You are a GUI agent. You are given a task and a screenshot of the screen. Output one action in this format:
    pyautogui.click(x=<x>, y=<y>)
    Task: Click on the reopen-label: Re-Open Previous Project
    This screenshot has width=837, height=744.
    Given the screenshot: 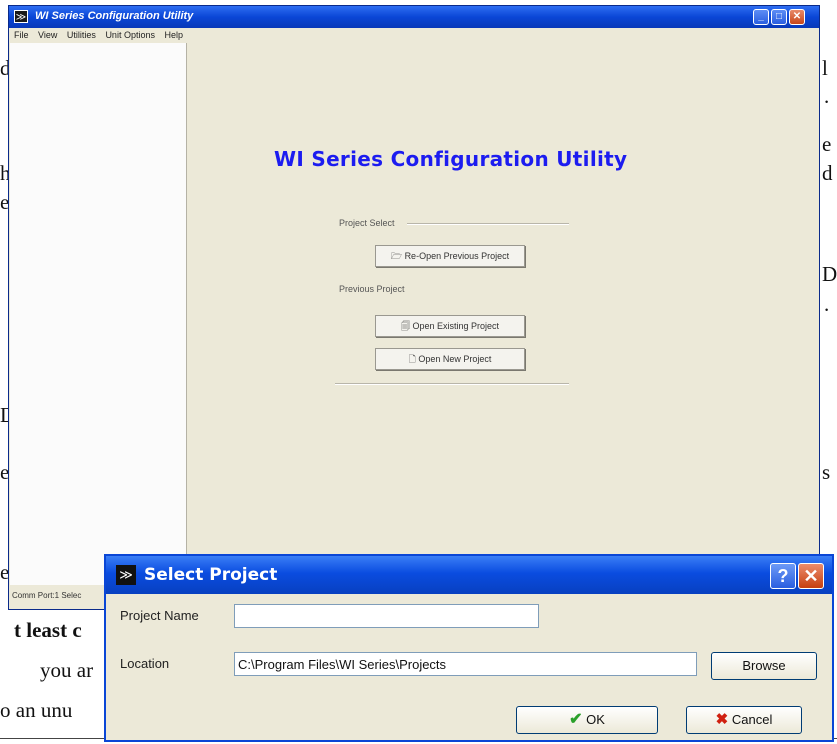 What is the action you would take?
    pyautogui.click(x=457, y=256)
    